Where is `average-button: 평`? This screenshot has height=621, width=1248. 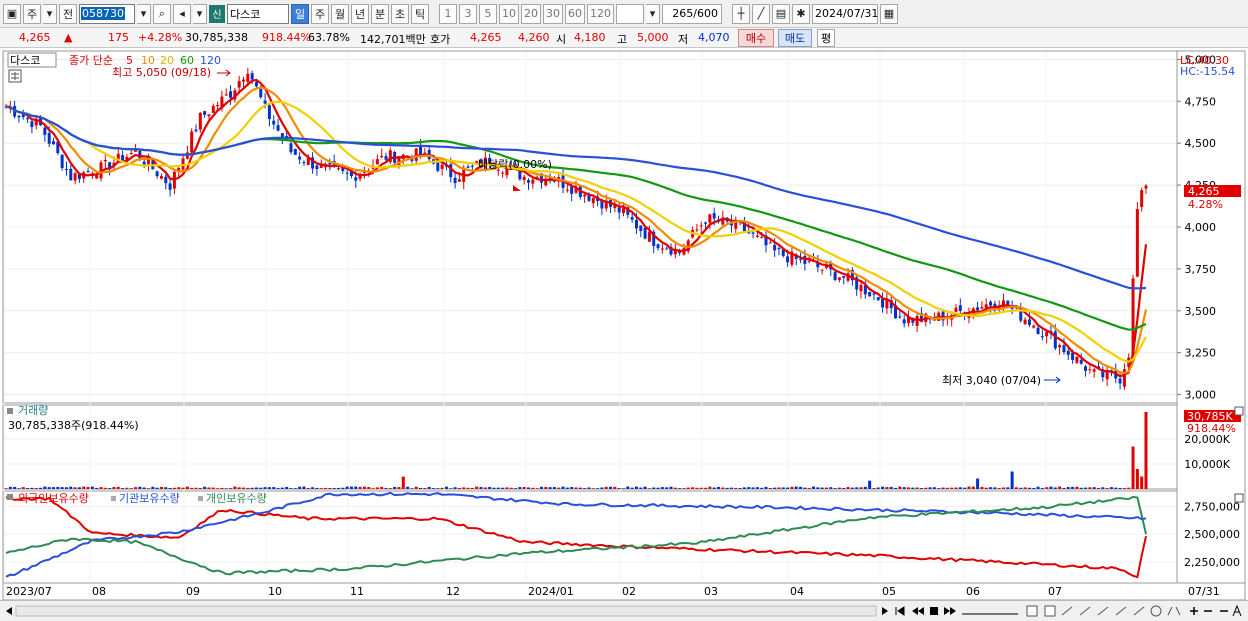 average-button: 평 is located at coordinates (826, 38).